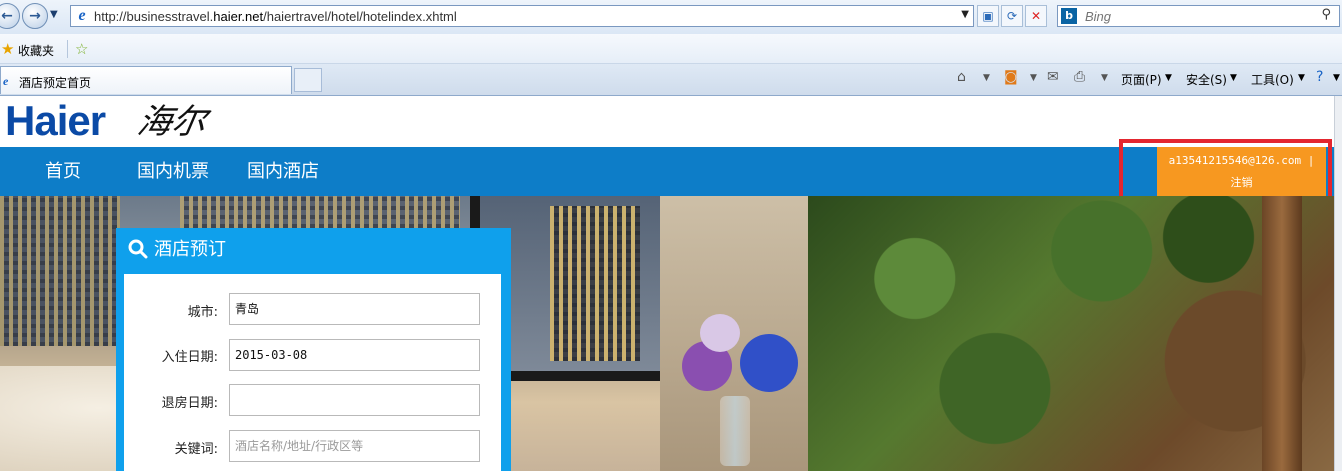  I want to click on tab-hotel-home: e 酒店预定首页, so click(146, 80).